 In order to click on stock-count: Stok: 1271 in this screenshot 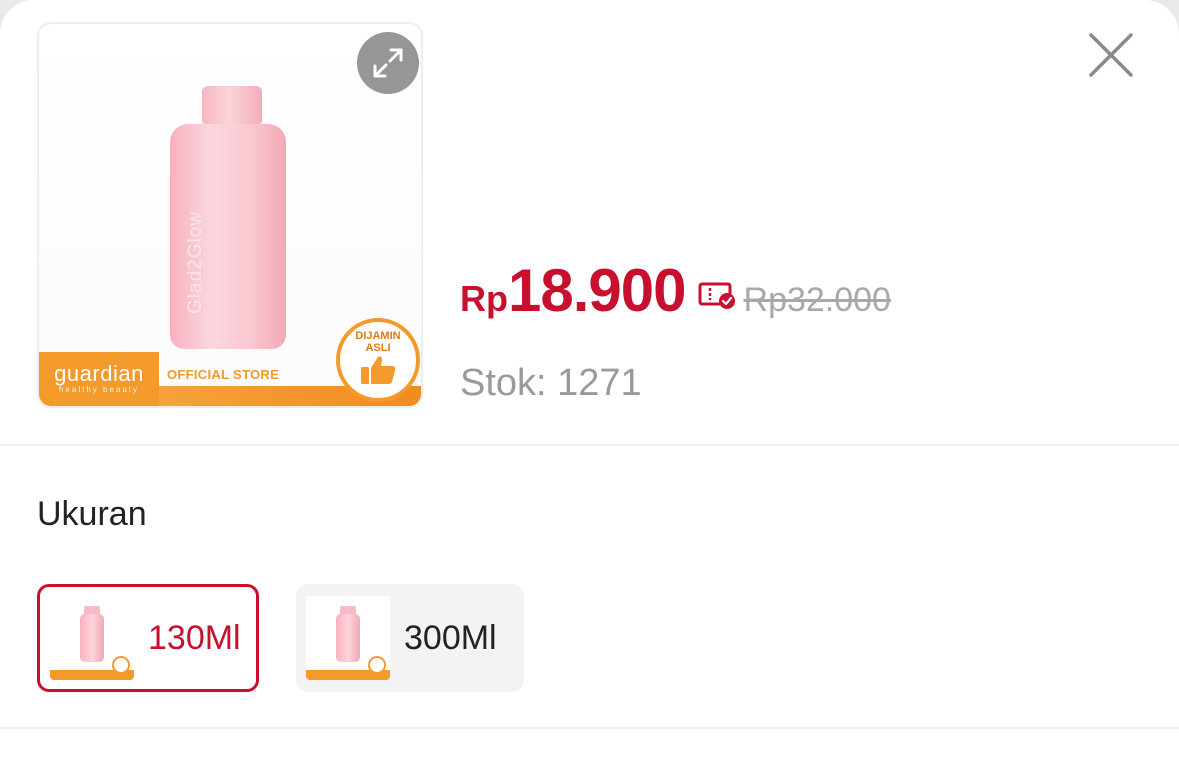, I will do `click(551, 383)`.